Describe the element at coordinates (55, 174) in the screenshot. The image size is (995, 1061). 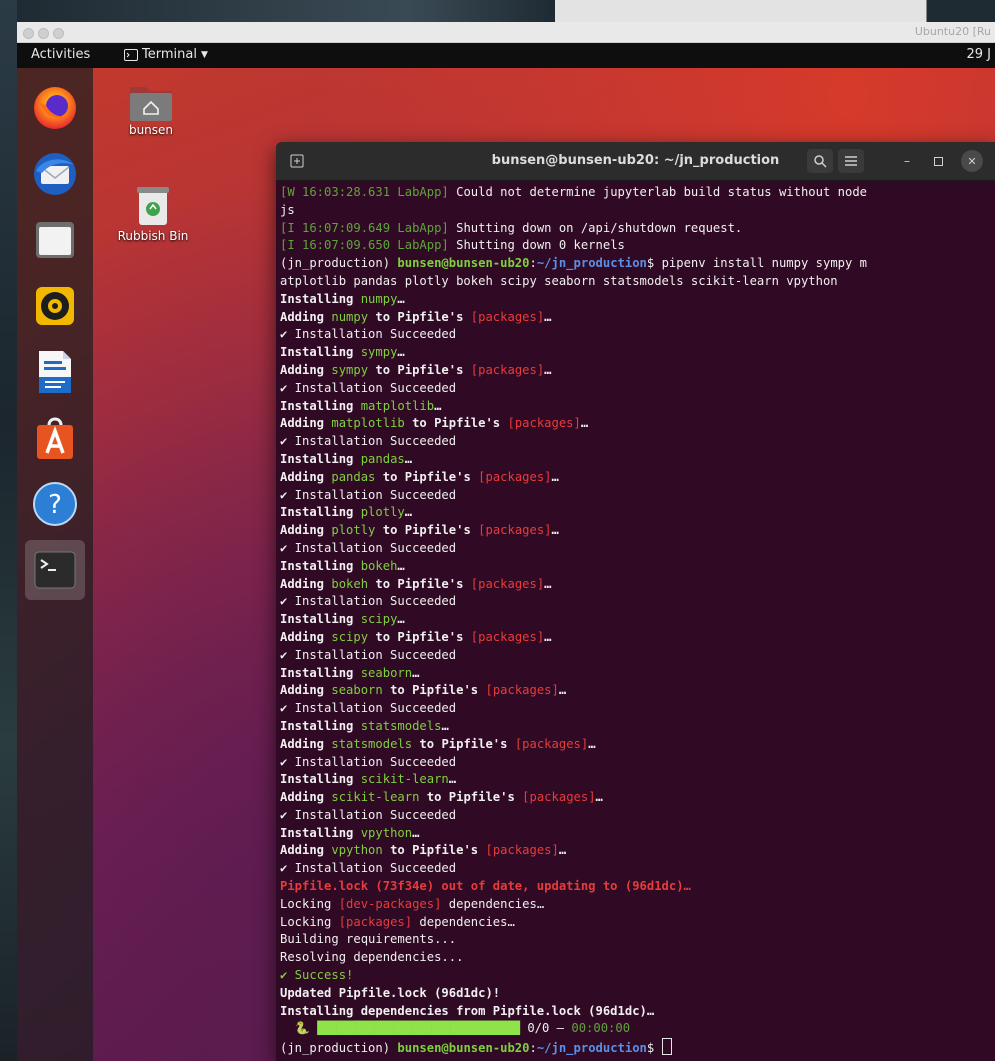
I see `dock-thunderbird` at that location.